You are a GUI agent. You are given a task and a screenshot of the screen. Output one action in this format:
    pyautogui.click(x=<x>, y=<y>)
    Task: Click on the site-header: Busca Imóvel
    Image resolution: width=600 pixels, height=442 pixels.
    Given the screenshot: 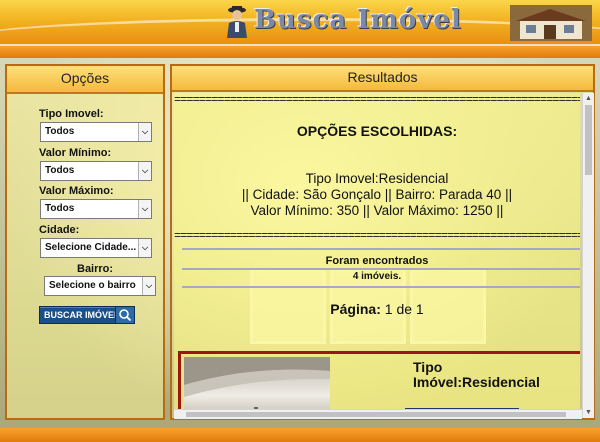 What is the action you would take?
    pyautogui.click(x=300, y=22)
    